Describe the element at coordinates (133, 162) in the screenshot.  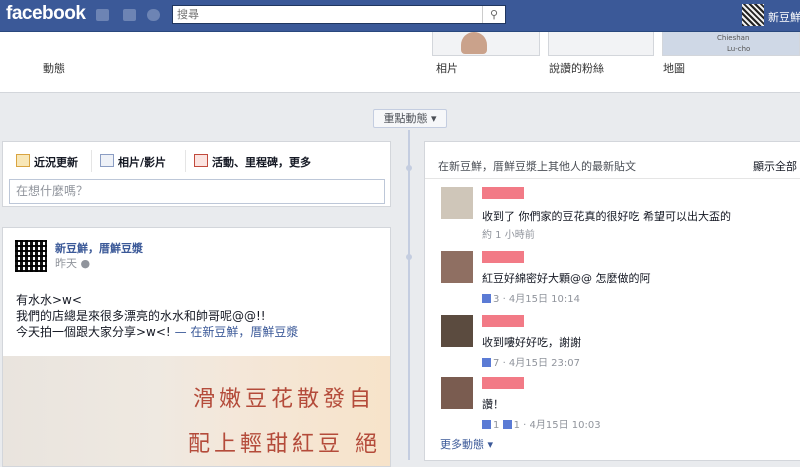
I see `tab-photo-video: 相片/影片` at that location.